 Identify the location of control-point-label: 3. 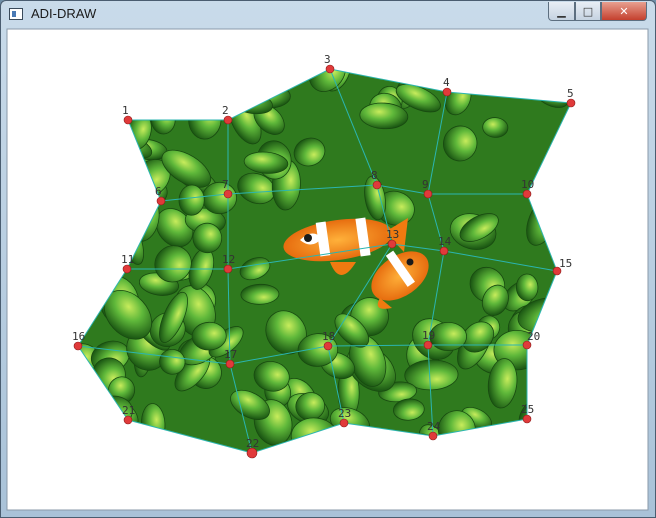
(327, 59).